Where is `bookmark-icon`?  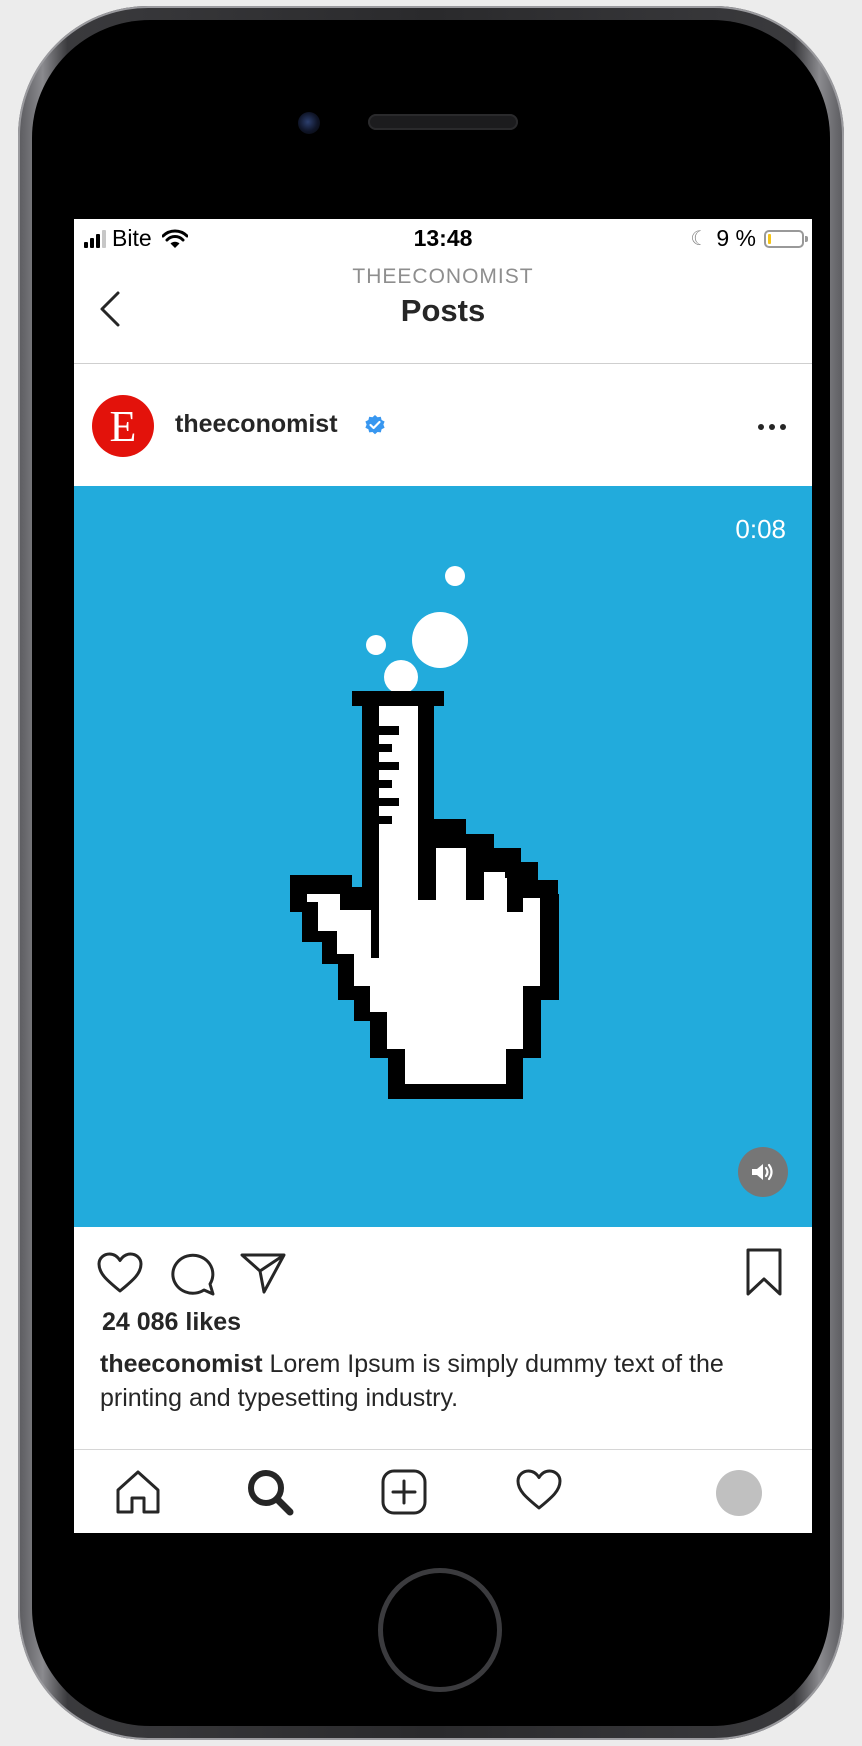
bookmark-icon is located at coordinates (764, 1272).